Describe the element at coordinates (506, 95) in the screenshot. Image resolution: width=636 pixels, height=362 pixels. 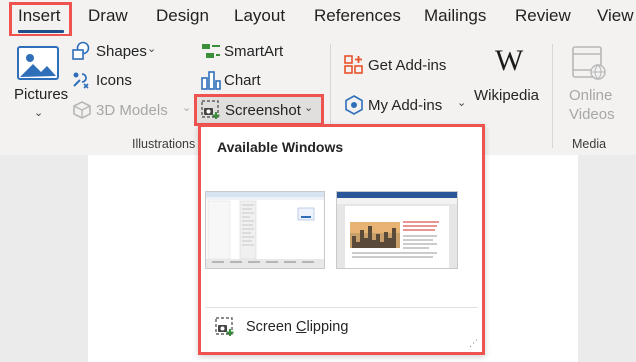
I see `wikipedia-button: Wikipedia` at that location.